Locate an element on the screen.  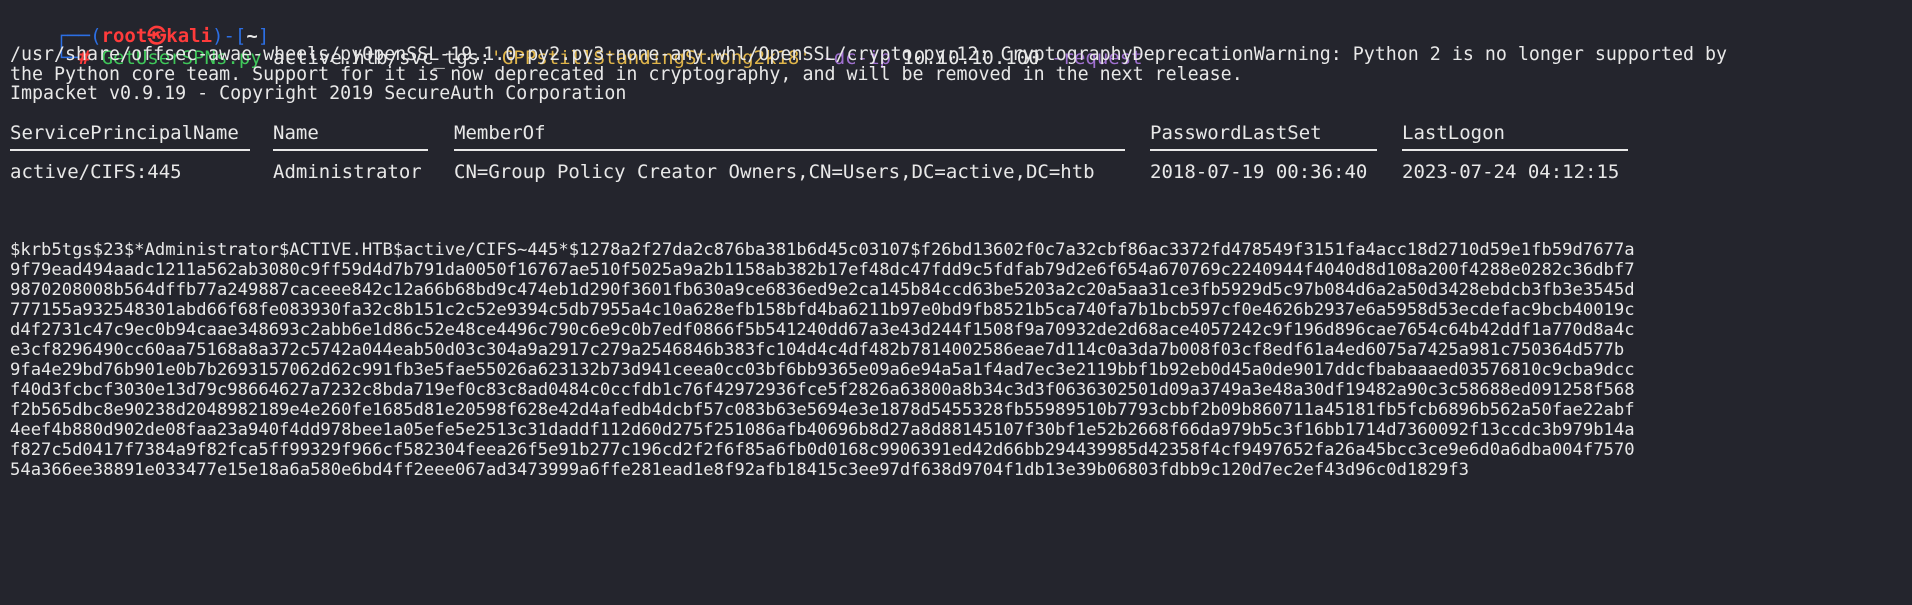
underline-spn is located at coordinates (130, 150).